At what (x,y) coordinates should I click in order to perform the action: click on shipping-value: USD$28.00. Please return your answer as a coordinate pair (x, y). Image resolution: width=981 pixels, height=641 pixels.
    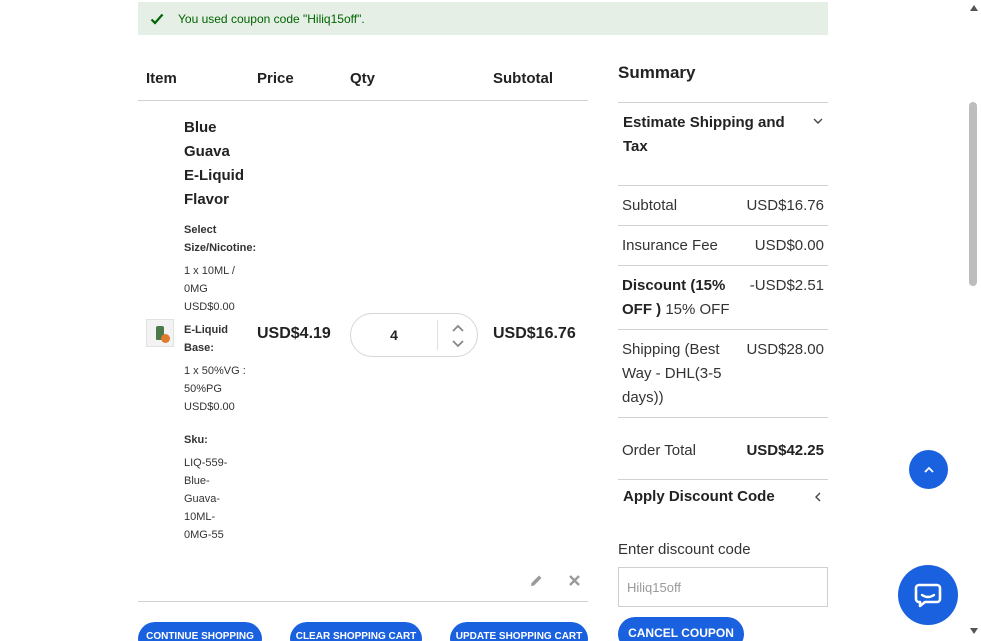
    Looking at the image, I should click on (785, 349).